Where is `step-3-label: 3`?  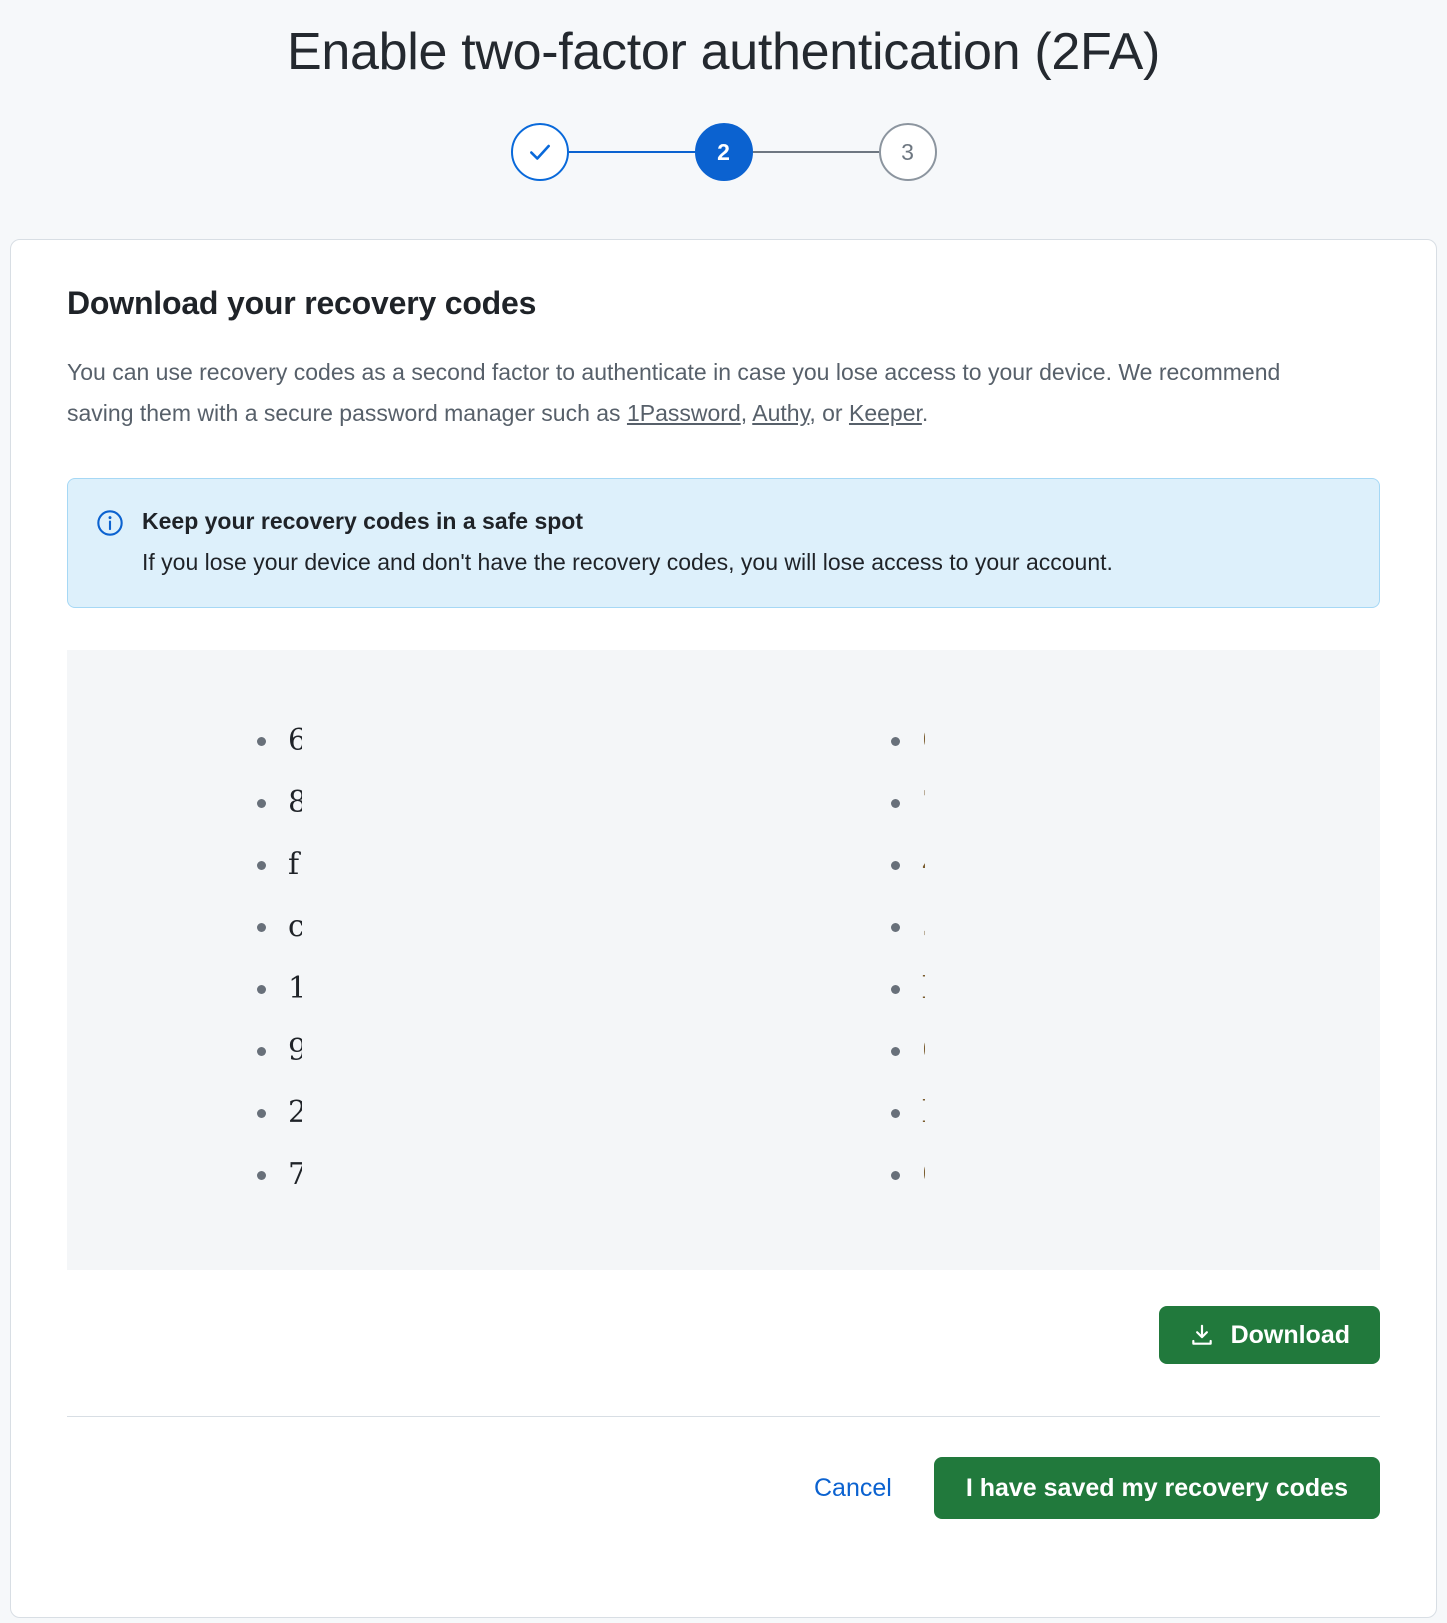 step-3-label: 3 is located at coordinates (907, 151).